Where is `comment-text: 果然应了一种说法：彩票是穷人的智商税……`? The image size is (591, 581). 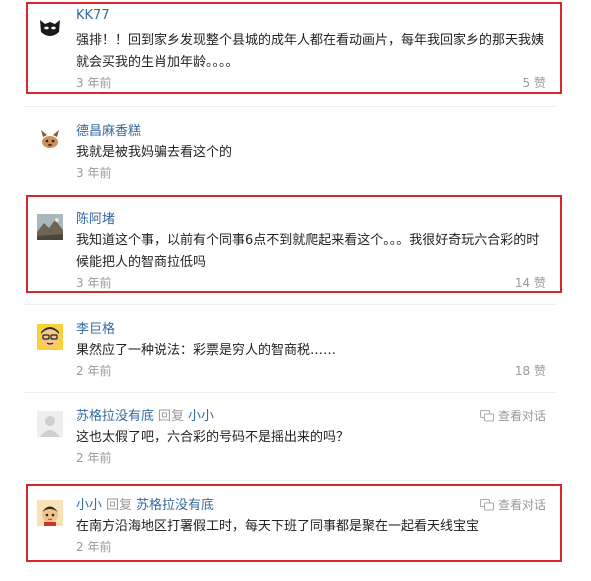
comment-text: 果然应了一种说法：彩票是穷人的智商税…… is located at coordinates (206, 350).